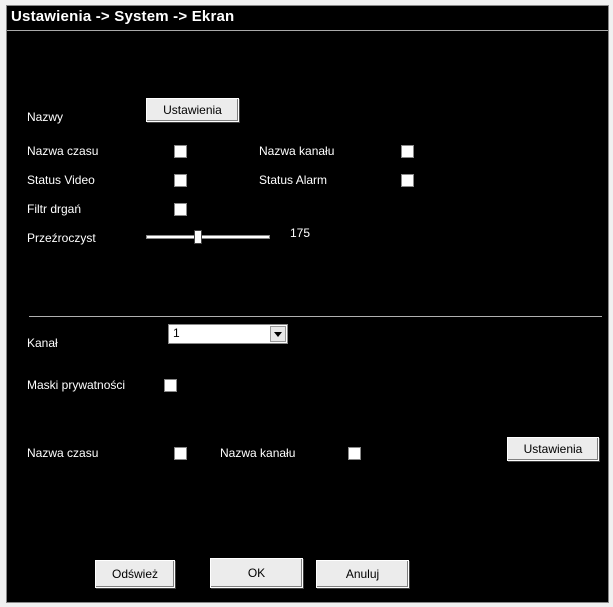 The image size is (613, 607). I want to click on channel-label: Kanał, so click(42, 343).